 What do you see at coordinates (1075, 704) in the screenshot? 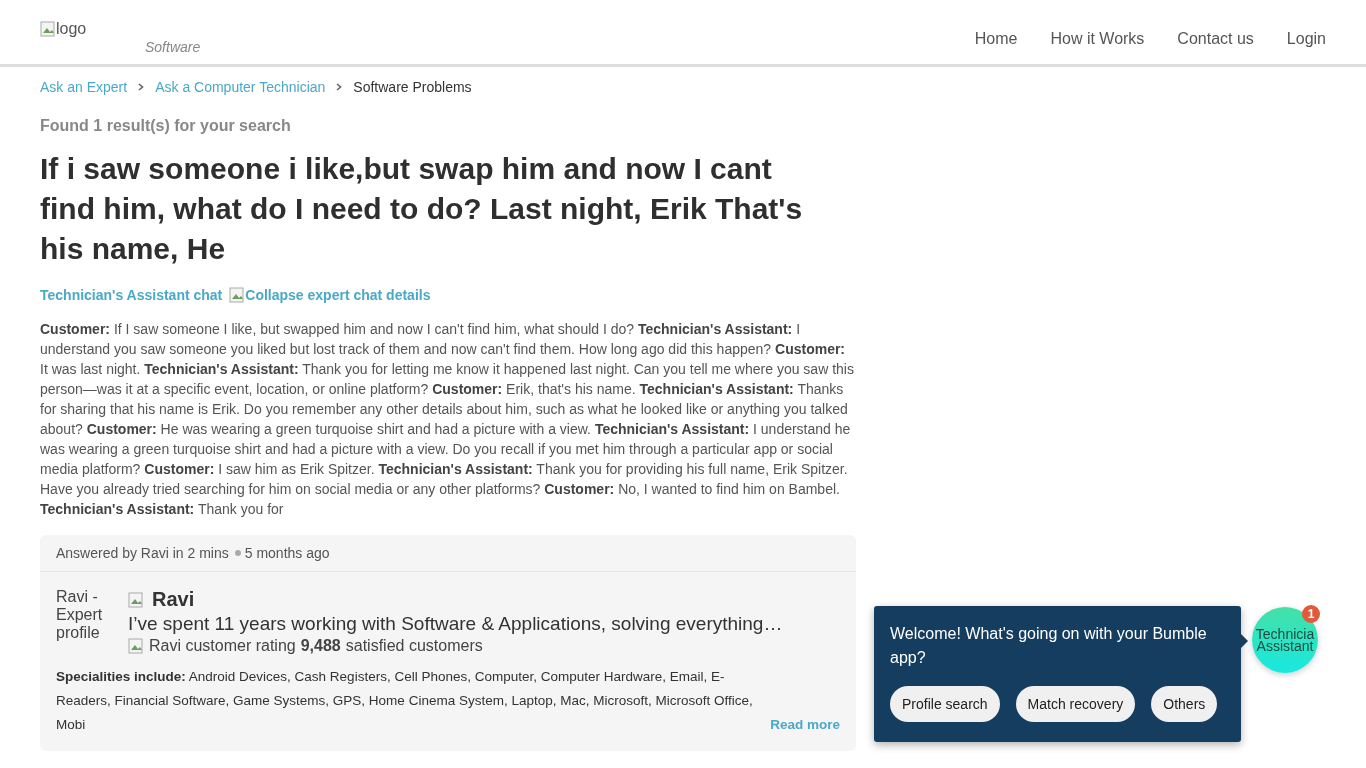
I see `option-button: Match recovery` at bounding box center [1075, 704].